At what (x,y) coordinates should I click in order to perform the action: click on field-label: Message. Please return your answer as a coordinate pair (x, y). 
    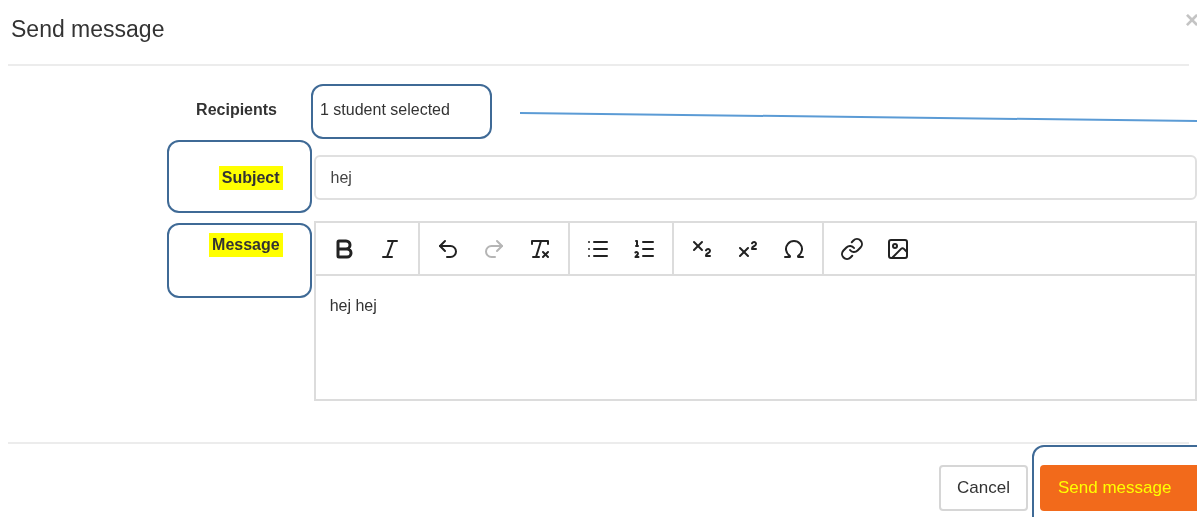
    Looking at the image, I should click on (246, 245).